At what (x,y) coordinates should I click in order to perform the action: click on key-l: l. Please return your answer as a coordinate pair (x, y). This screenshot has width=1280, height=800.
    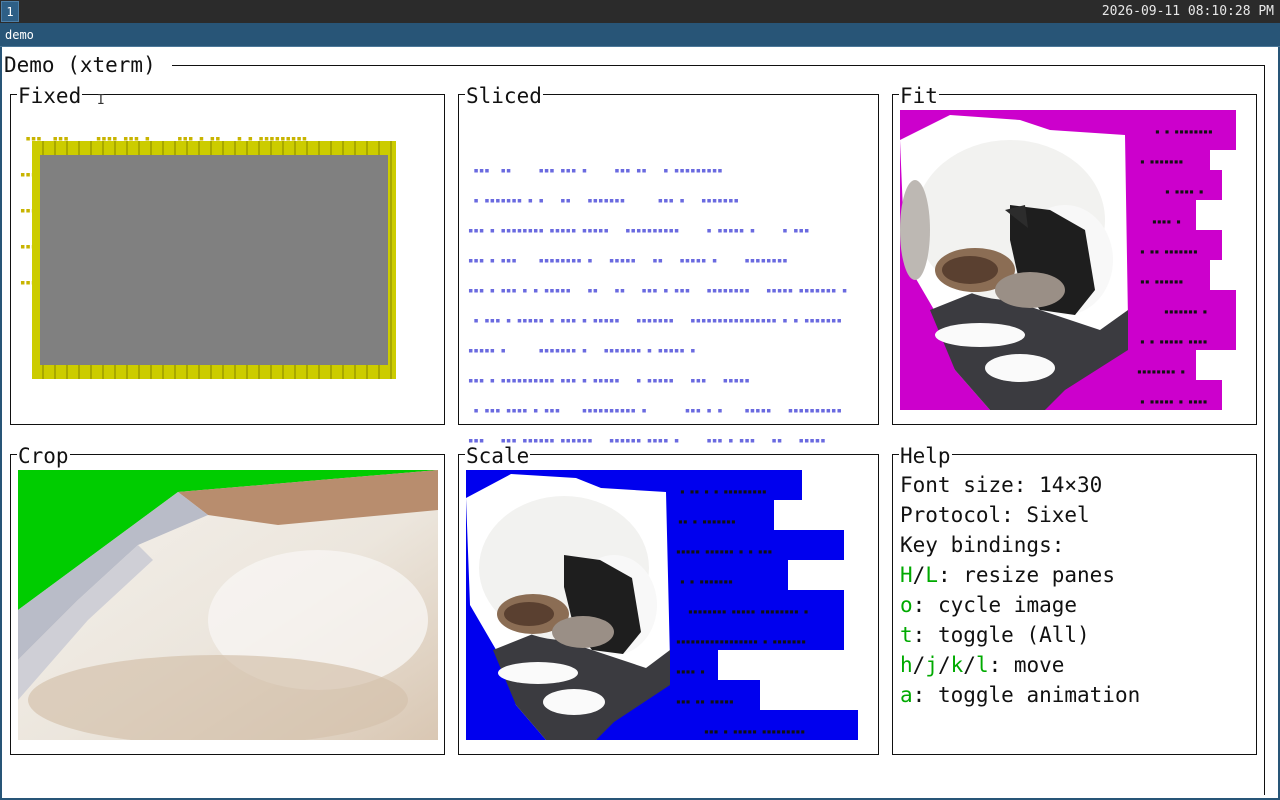
    Looking at the image, I should click on (982, 665).